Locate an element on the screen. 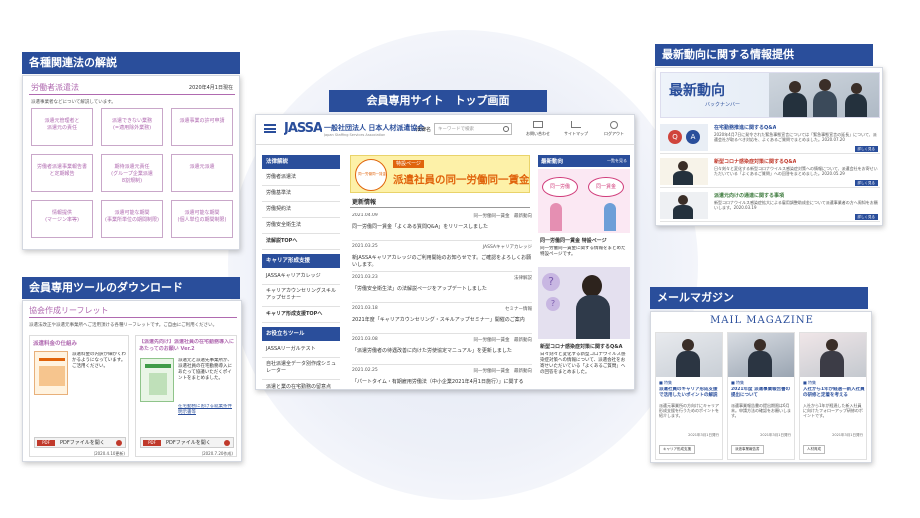 This screenshot has width=920, height=518. org-subname: Japan Staffing Services Association is located at coordinates (355, 135).